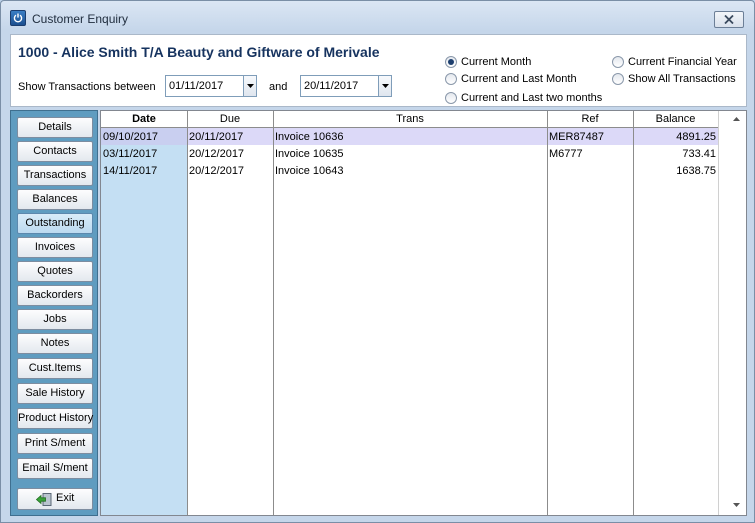 The image size is (755, 523). What do you see at coordinates (732, 313) in the screenshot?
I see `vertical-scrollbar` at bounding box center [732, 313].